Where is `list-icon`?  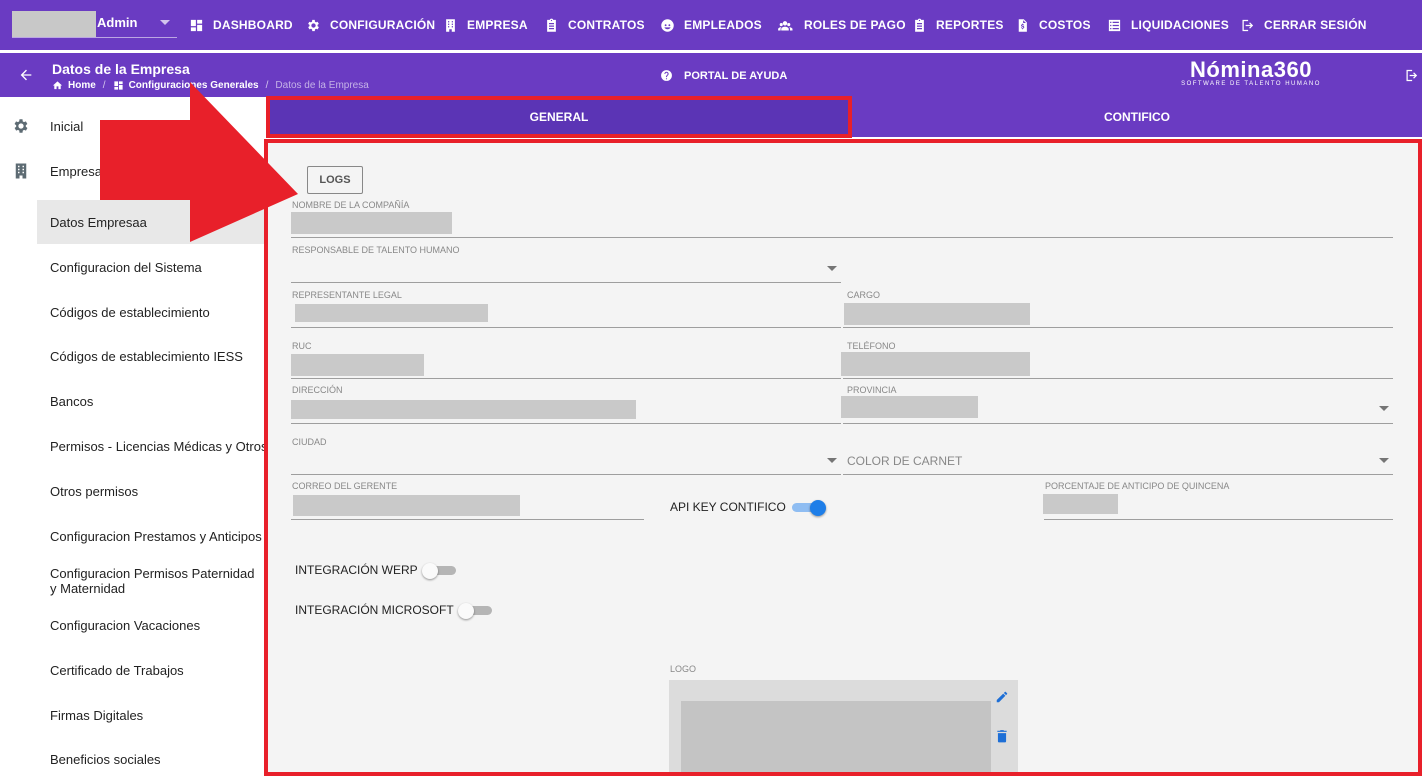
list-icon is located at coordinates (1114, 25).